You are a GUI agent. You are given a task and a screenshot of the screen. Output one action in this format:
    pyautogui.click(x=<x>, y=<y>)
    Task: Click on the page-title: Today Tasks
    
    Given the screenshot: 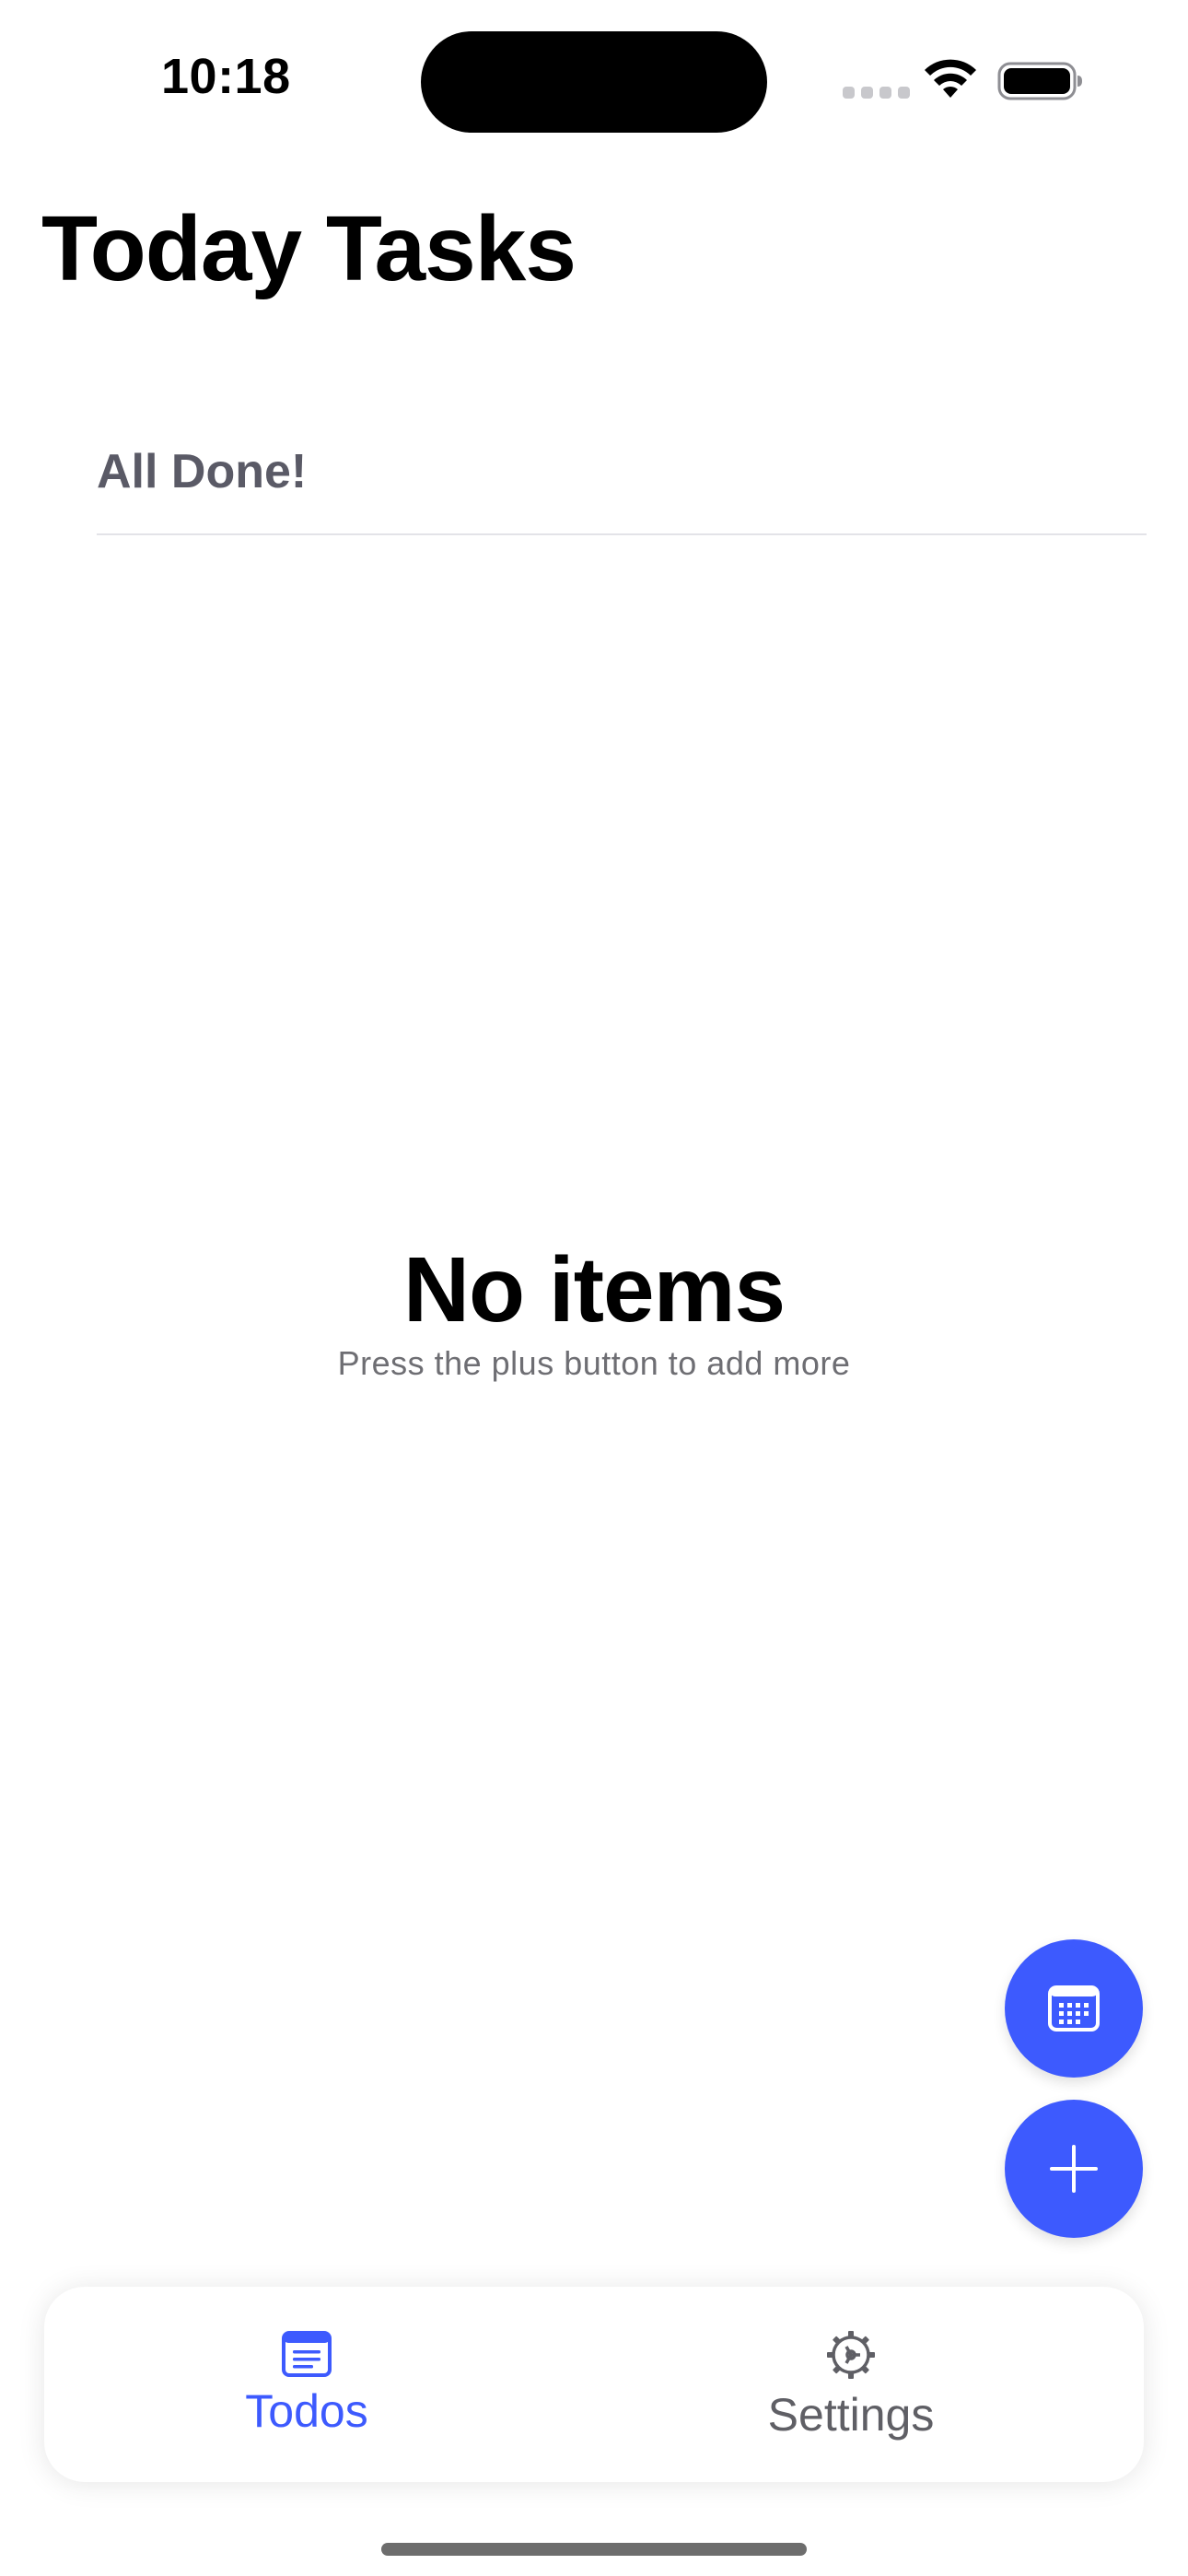 What is the action you would take?
    pyautogui.click(x=309, y=248)
    